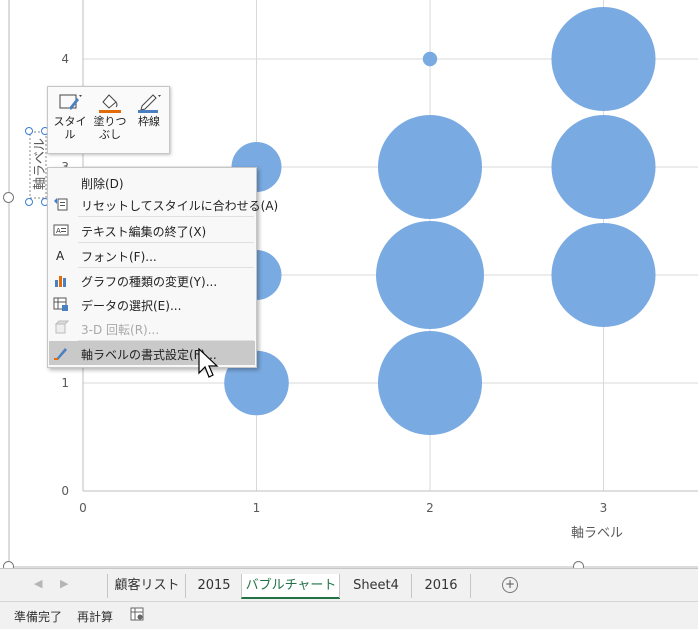  I want to click on menu-item-label: 削除(D), so click(102, 184).